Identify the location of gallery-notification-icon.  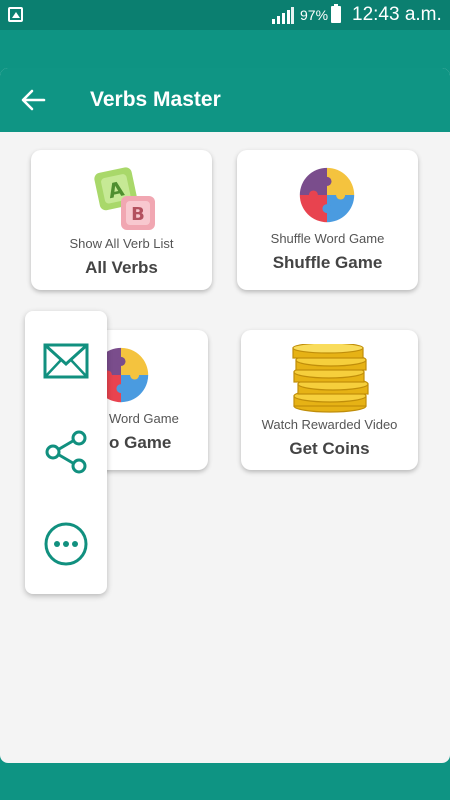
(15, 14).